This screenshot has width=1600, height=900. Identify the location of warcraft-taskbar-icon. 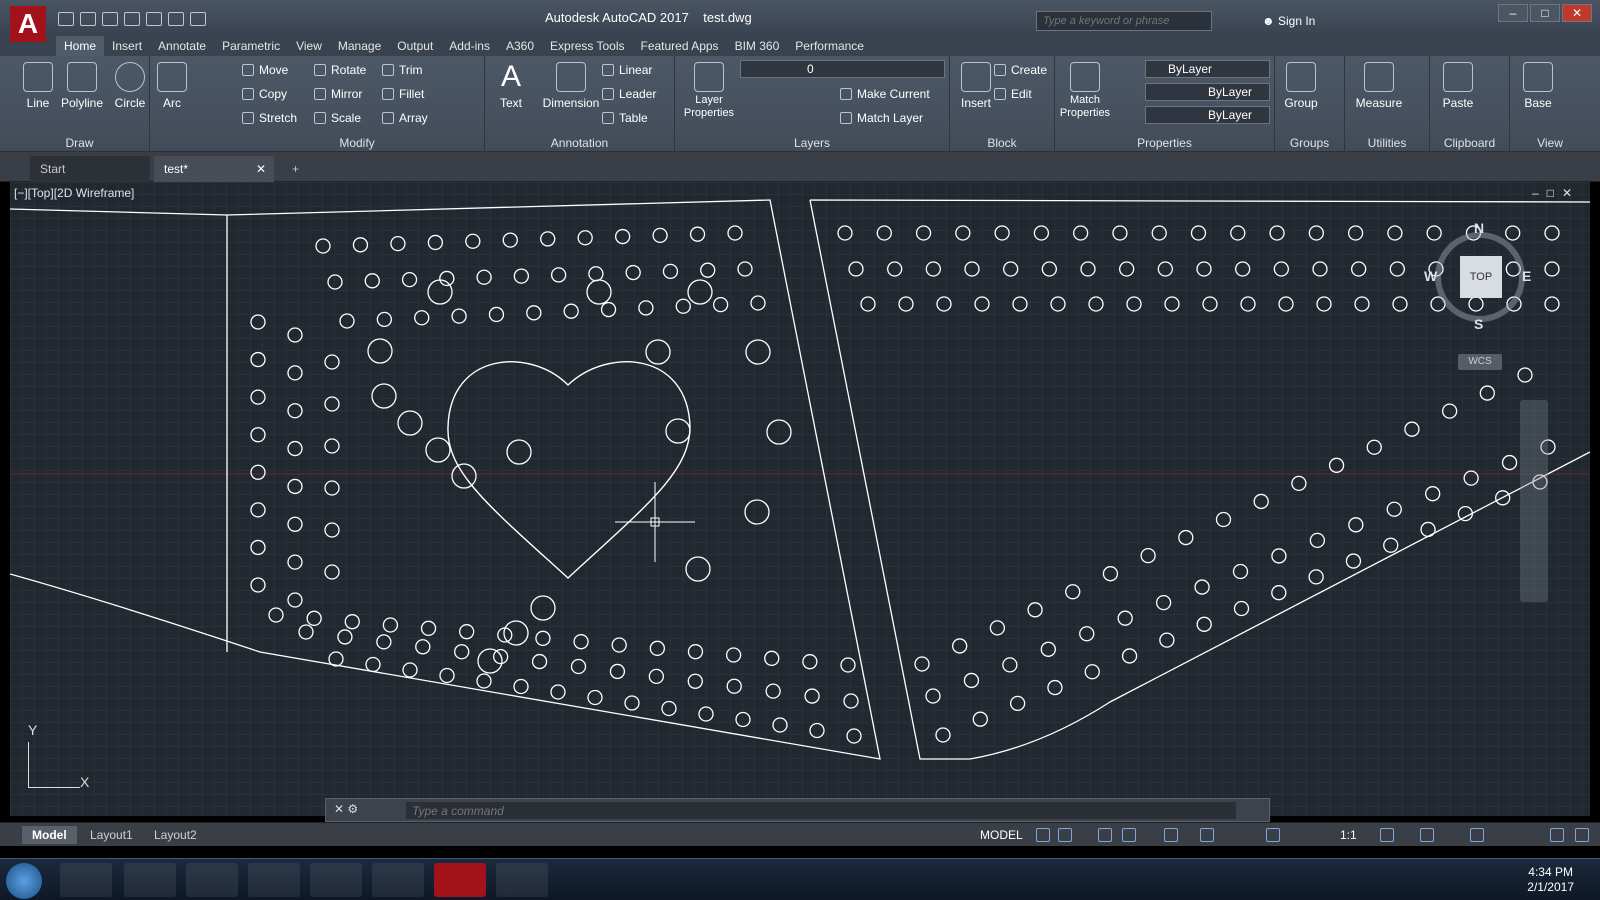
(522, 880).